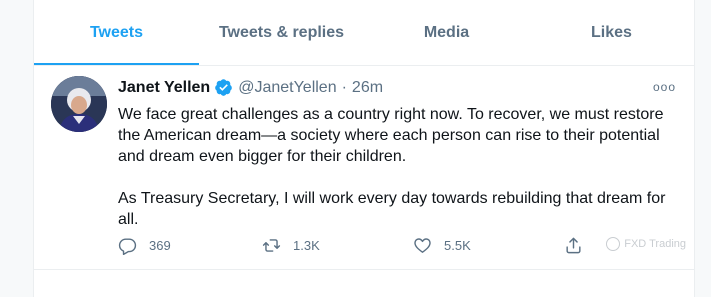 The image size is (711, 297). I want to click on share-icon, so click(573, 245).